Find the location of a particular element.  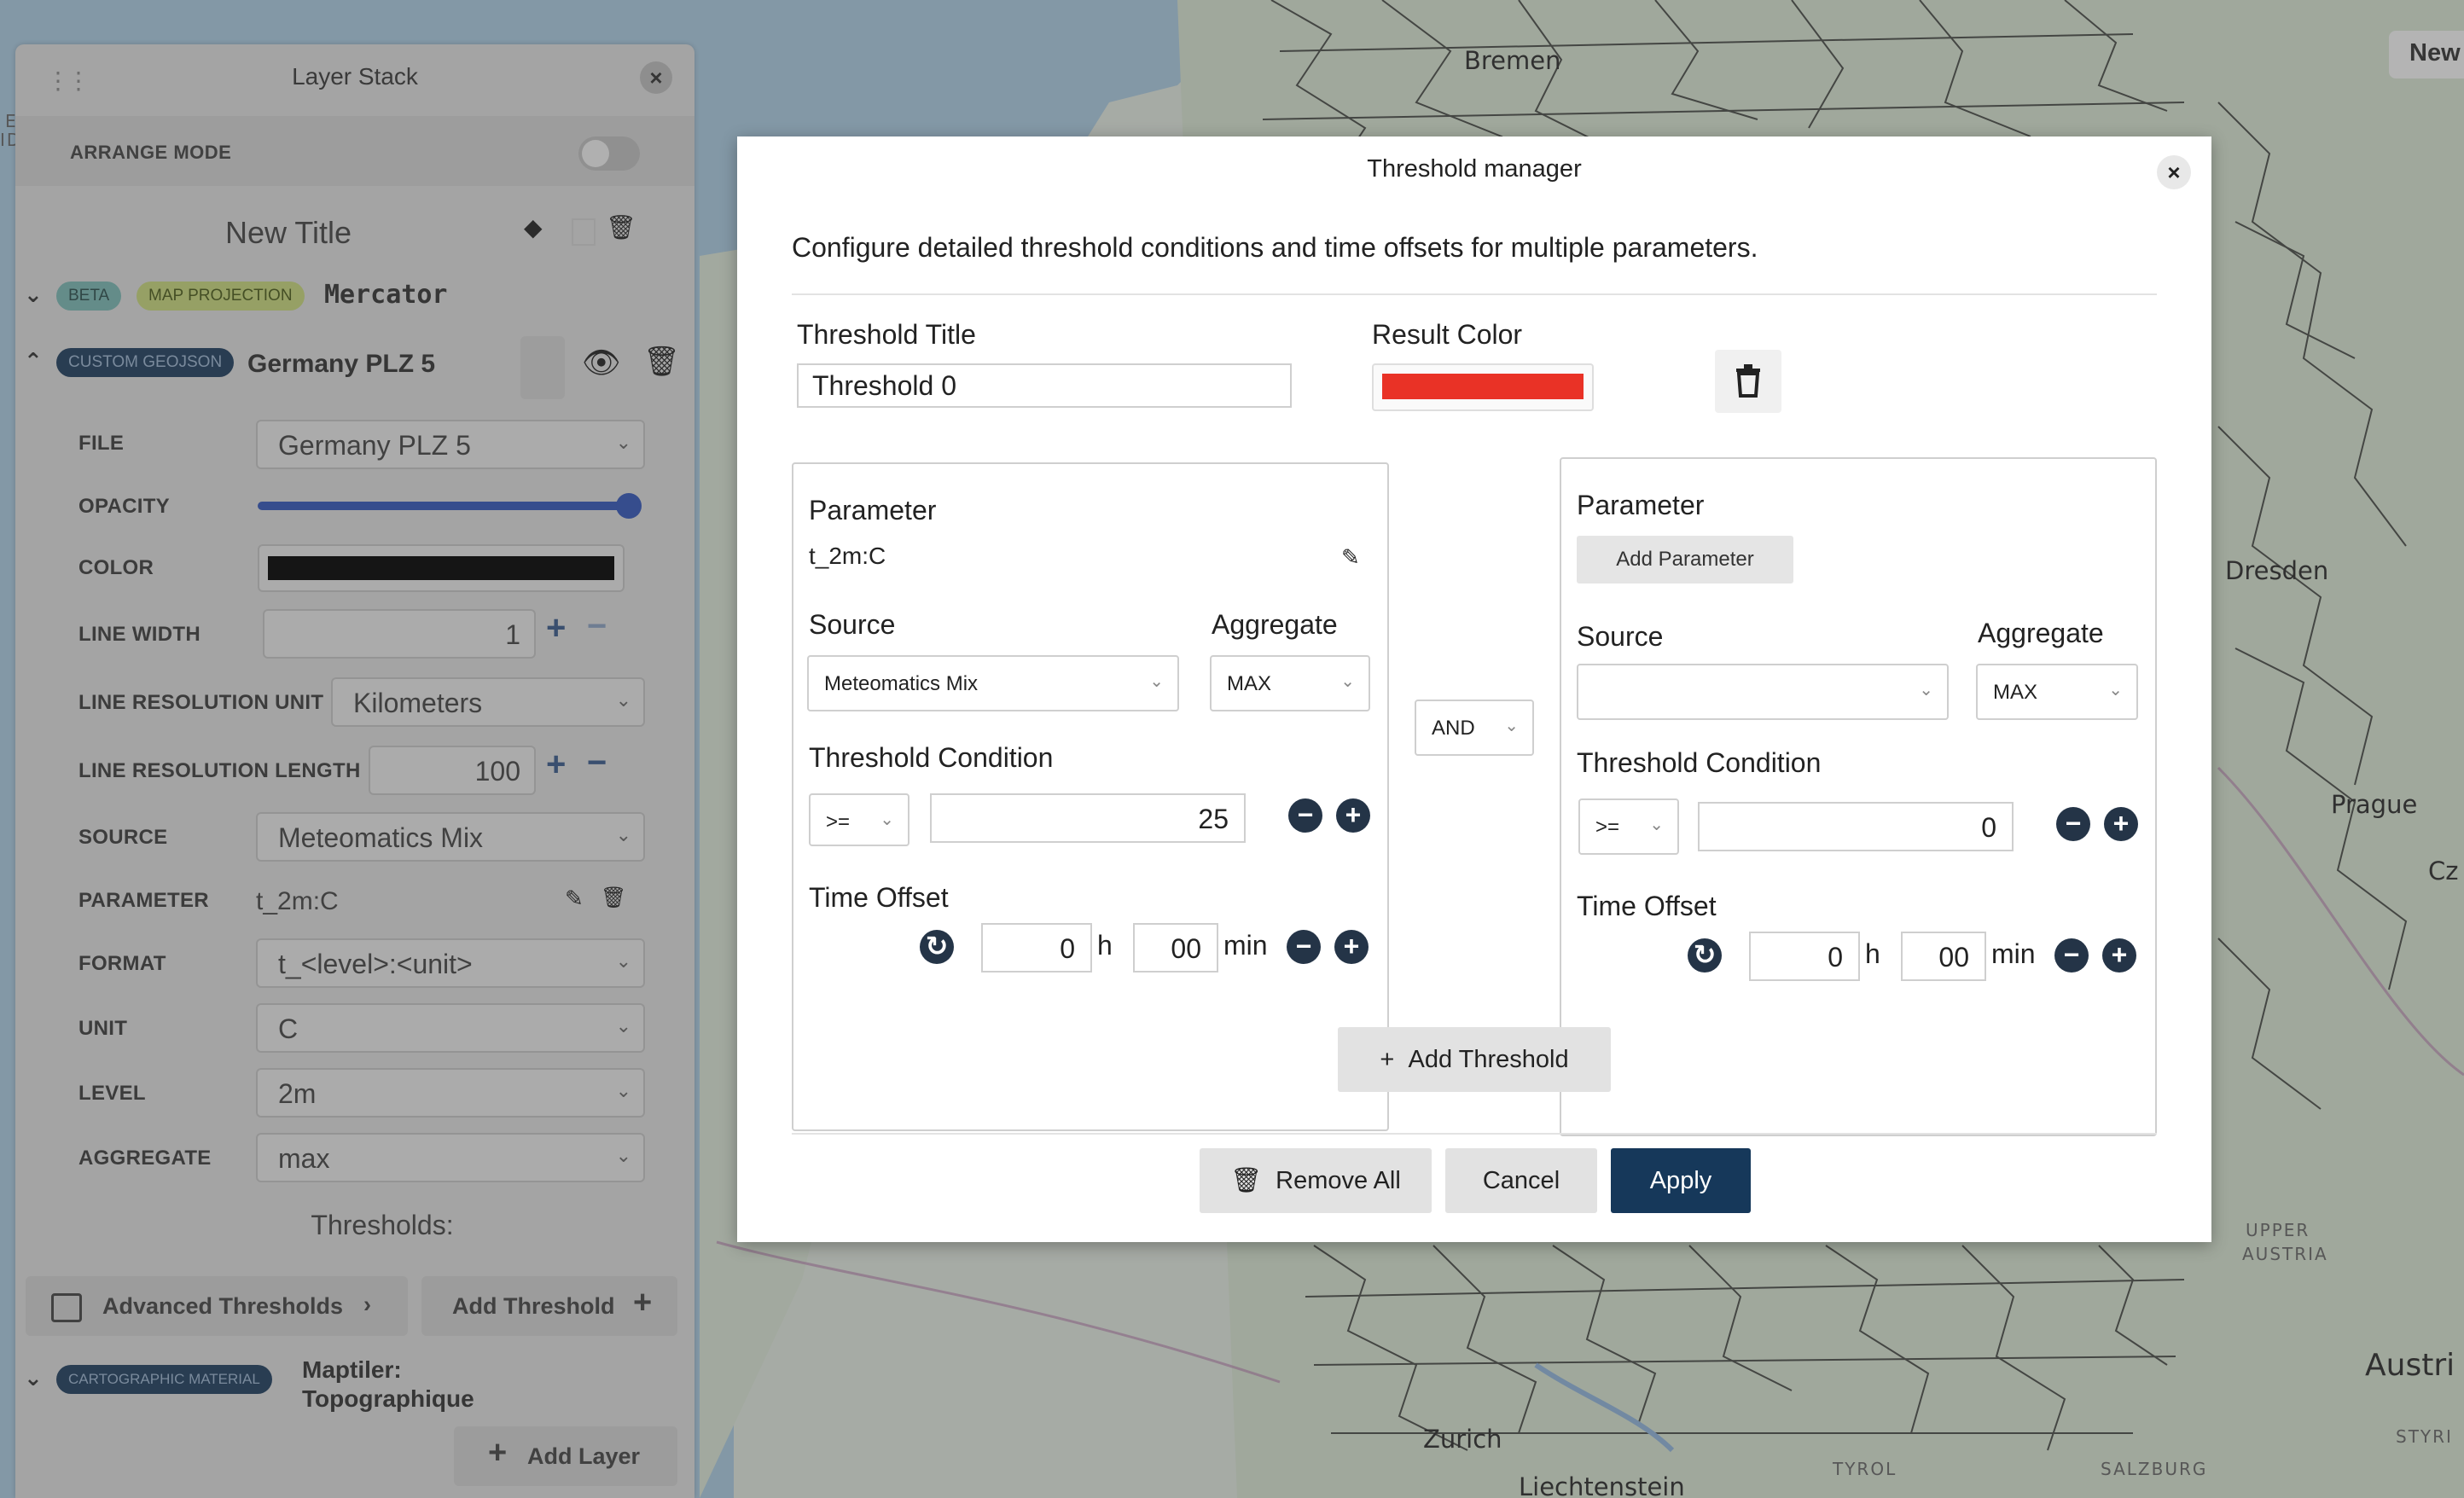

parameter-value: t_2m:C is located at coordinates (847, 556).